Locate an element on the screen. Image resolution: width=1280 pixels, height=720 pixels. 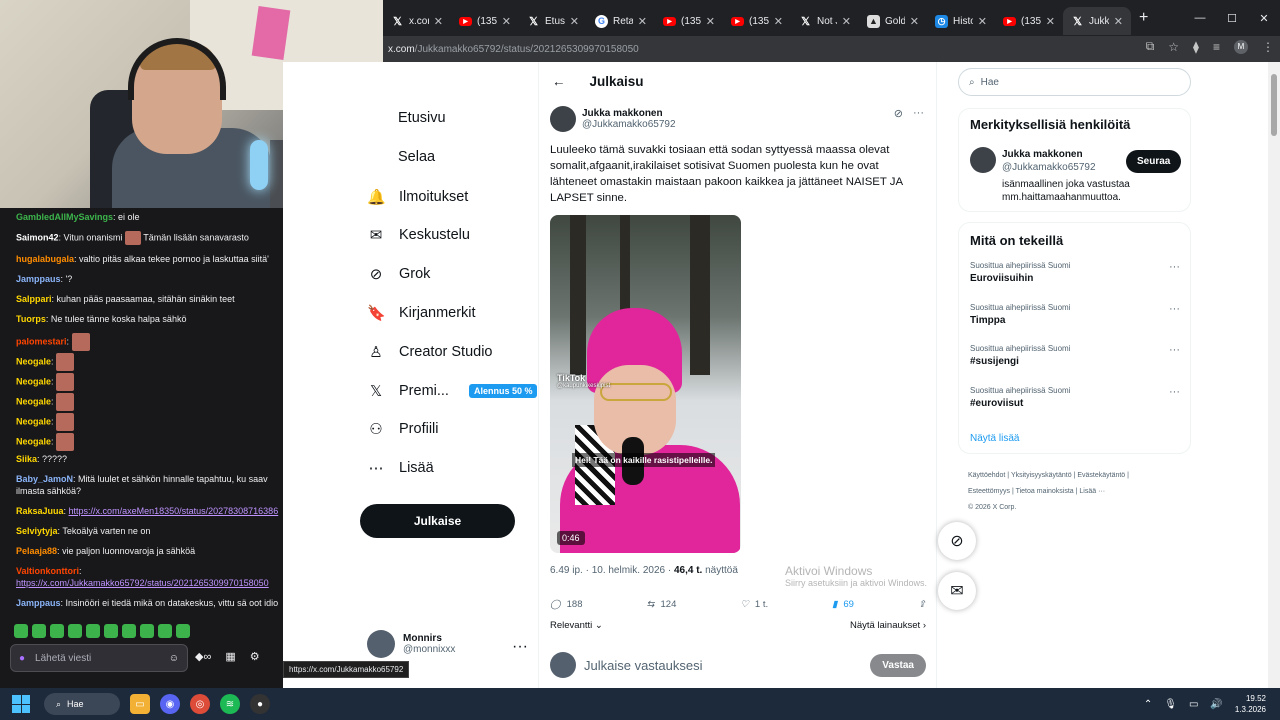
follow-button: Seuraa is located at coordinates (1154, 161).